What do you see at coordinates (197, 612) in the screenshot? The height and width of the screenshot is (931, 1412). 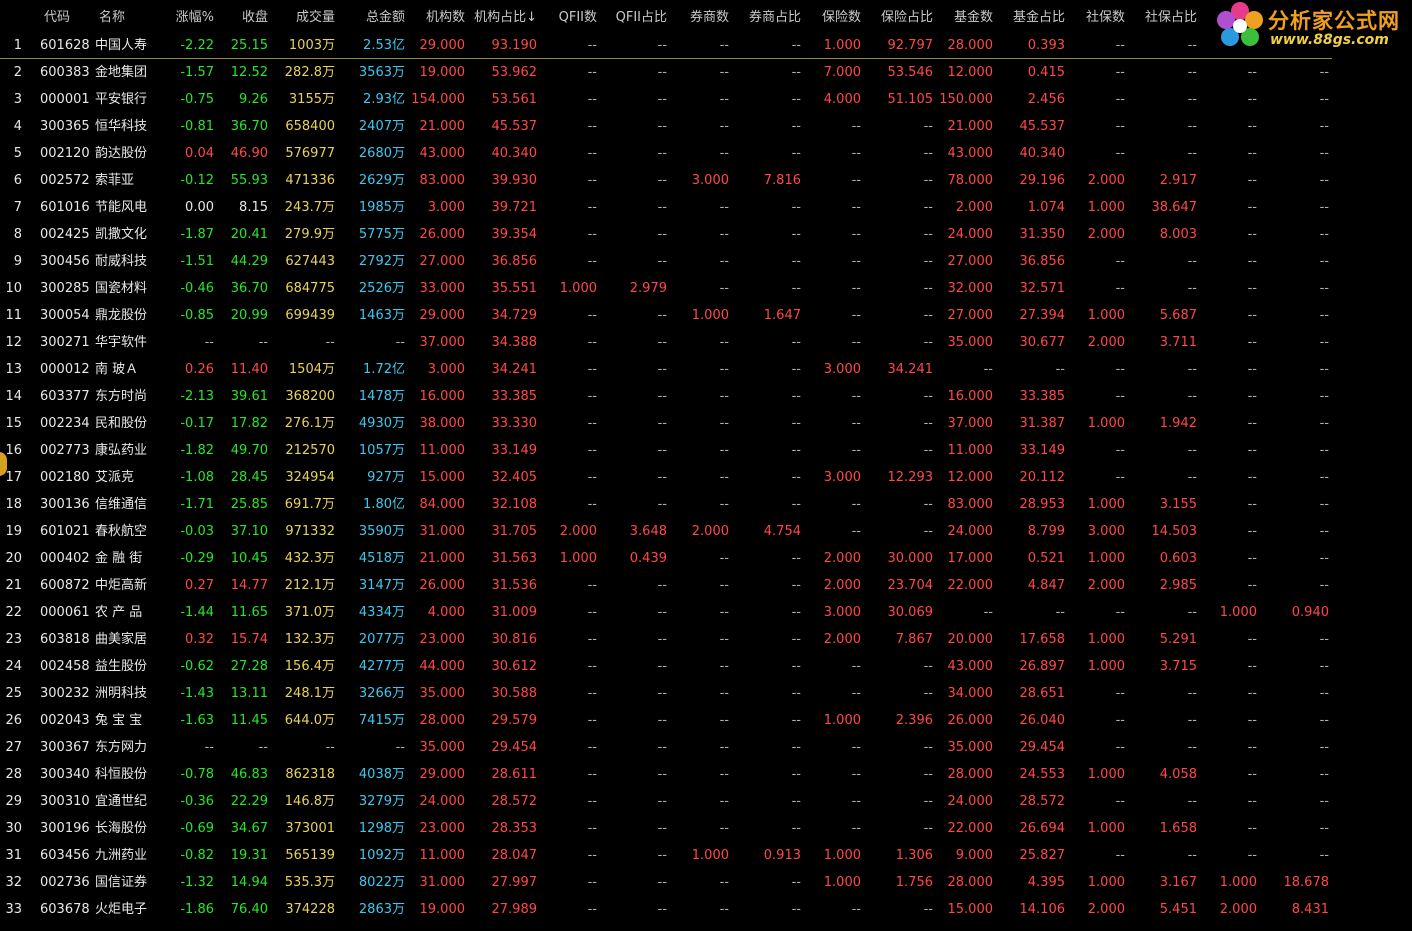 I see `cell-change-pct: -1.44` at bounding box center [197, 612].